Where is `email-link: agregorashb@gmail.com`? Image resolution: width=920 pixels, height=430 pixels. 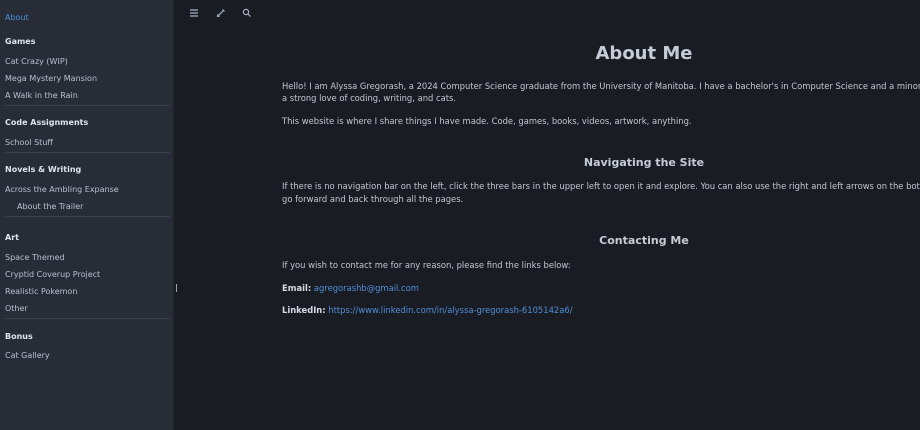
email-link: agregorashb@gmail.com is located at coordinates (366, 288).